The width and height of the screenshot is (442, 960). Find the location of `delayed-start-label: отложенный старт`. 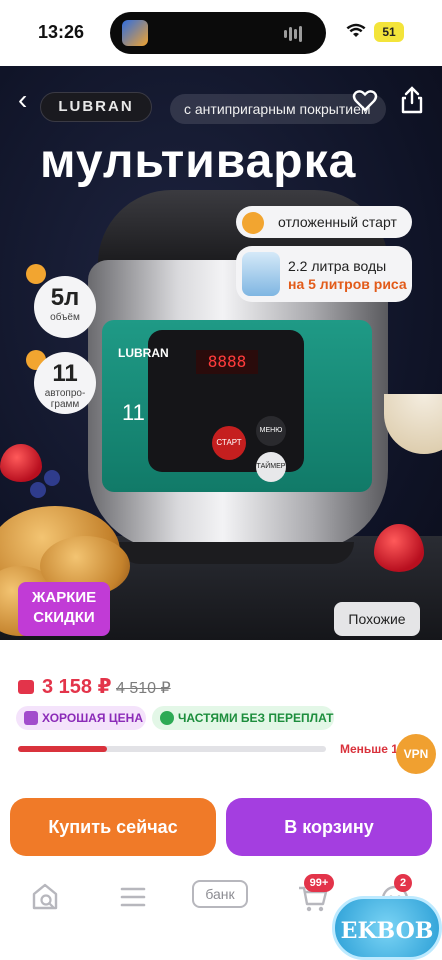

delayed-start-label: отложенный старт is located at coordinates (337, 222).